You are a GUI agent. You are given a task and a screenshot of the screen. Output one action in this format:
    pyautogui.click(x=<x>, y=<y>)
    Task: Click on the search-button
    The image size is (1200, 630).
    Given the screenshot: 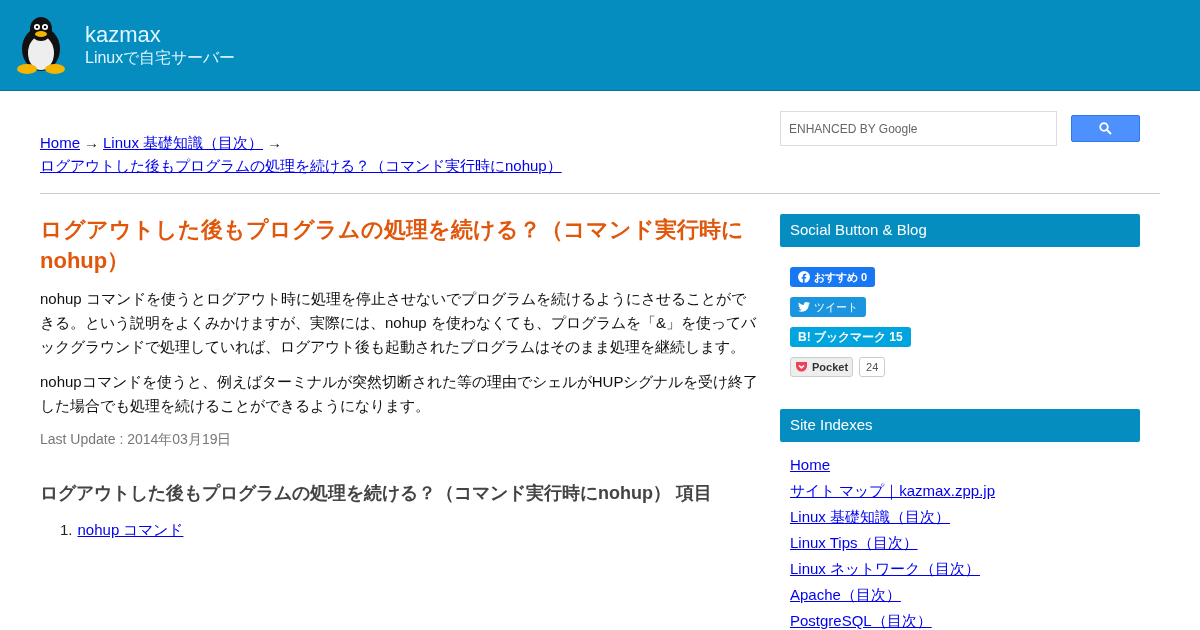 What is the action you would take?
    pyautogui.click(x=1105, y=128)
    